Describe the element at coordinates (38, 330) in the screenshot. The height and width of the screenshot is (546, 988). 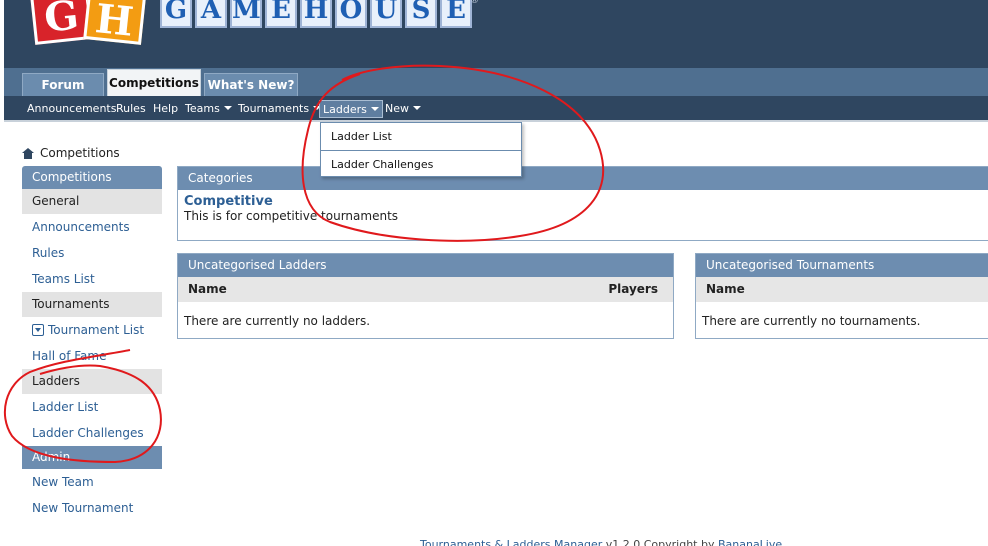
I see `collapse-icon` at that location.